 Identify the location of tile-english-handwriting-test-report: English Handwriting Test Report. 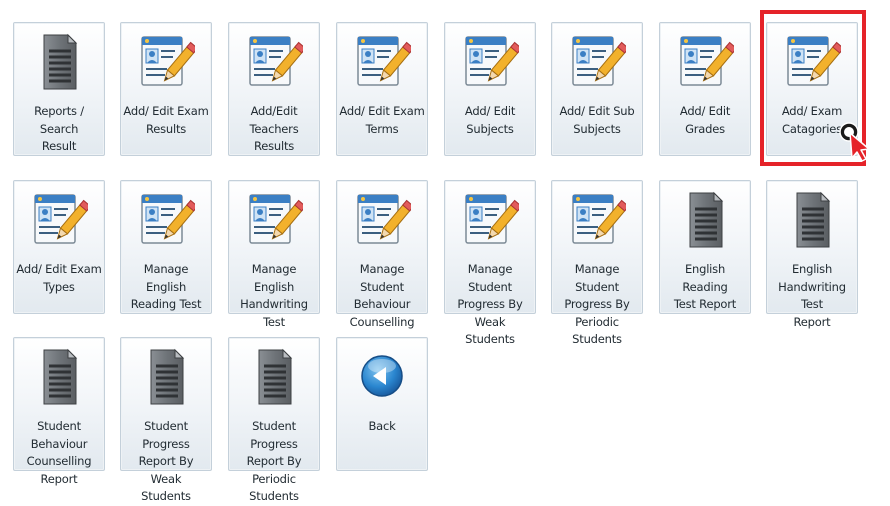
(812, 254).